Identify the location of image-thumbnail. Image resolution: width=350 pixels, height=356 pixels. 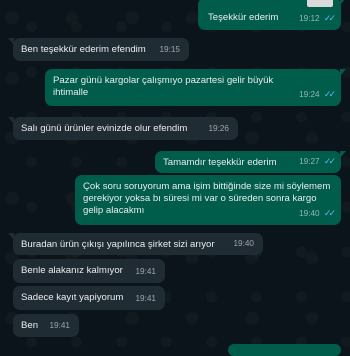
(320, 3).